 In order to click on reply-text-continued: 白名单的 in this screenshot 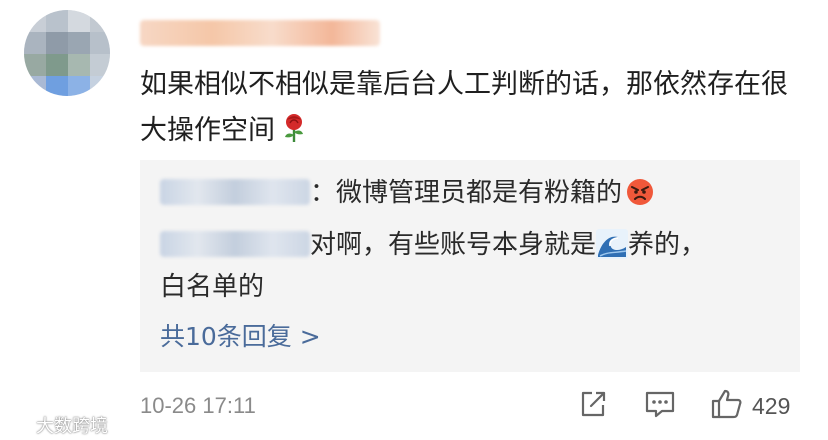, I will do `click(212, 287)`.